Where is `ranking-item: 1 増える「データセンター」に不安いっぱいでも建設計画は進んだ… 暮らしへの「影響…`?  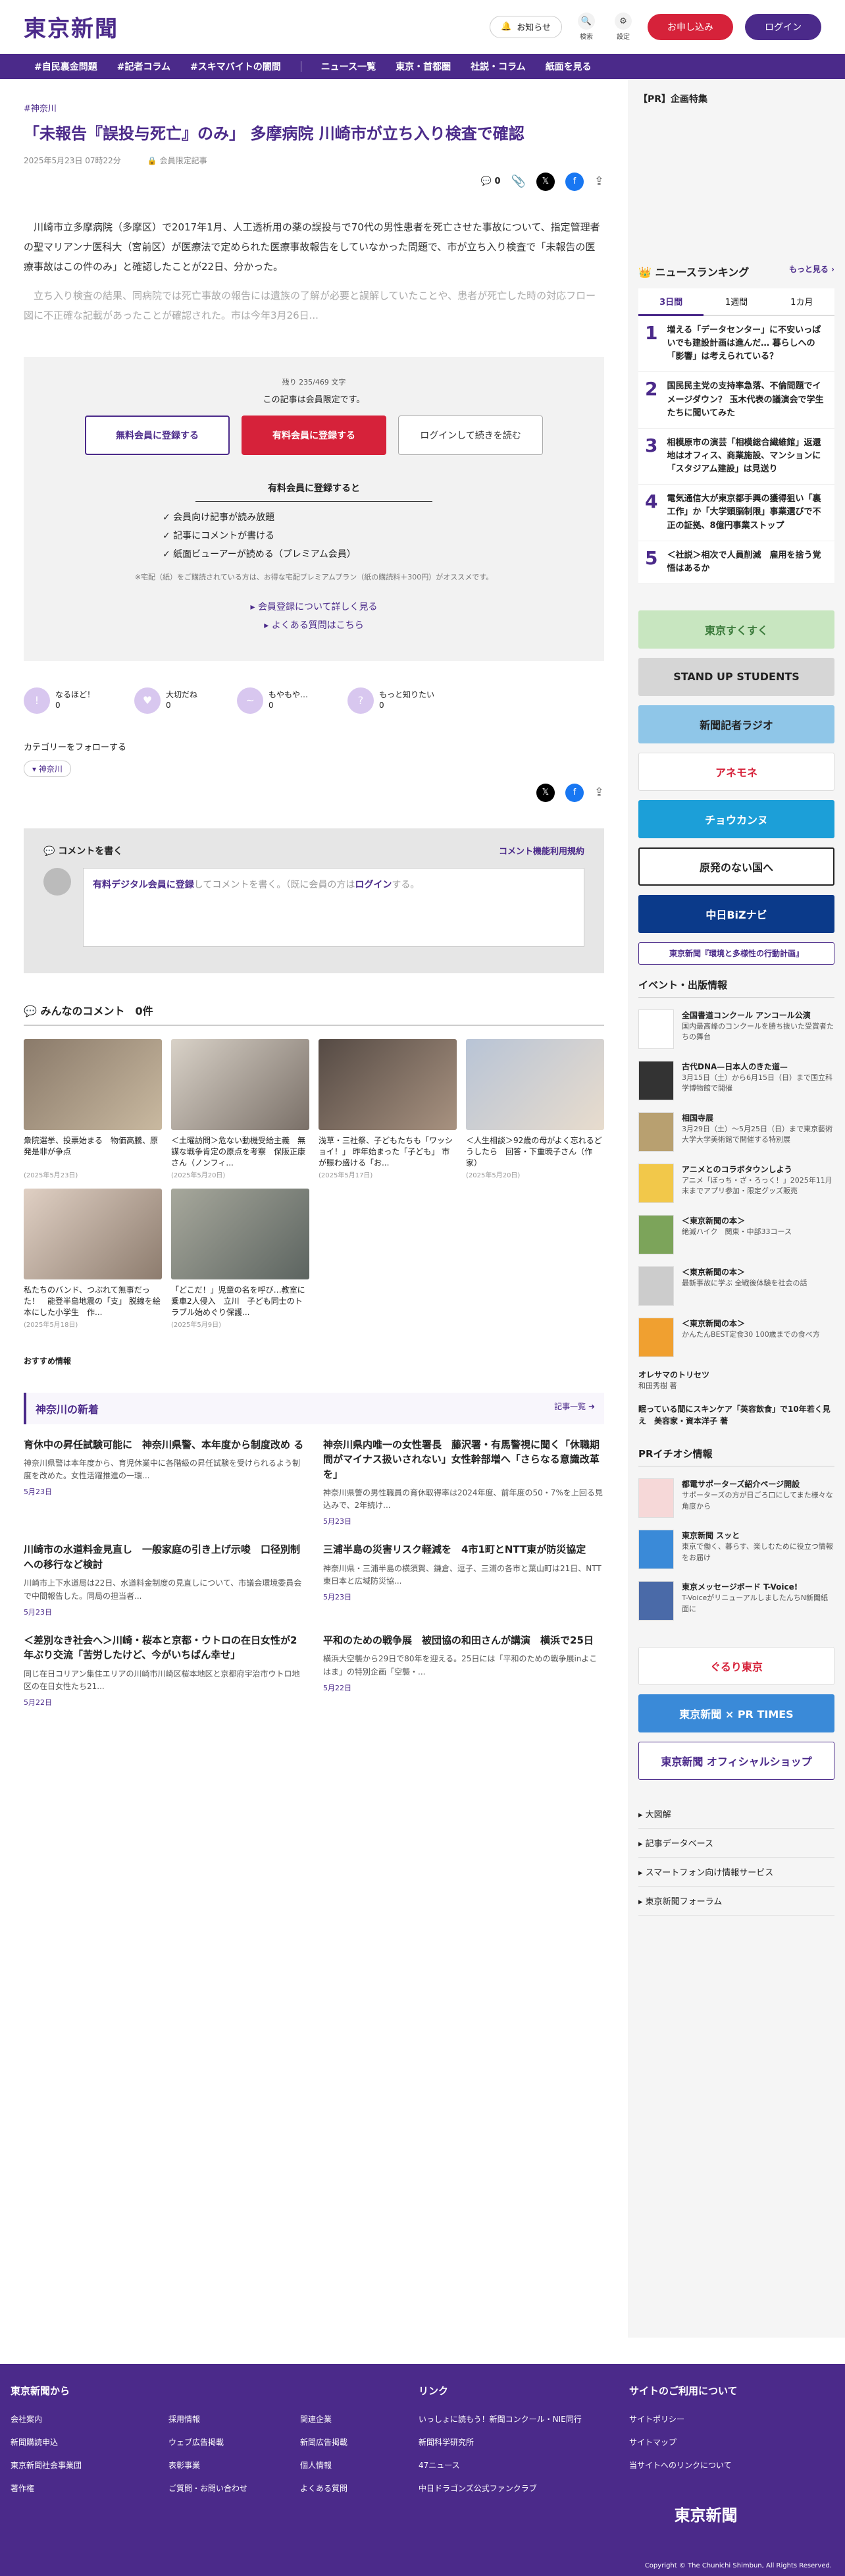
ranking-item: 1 増える「データセンター」に不安いっぱいでも建設計画は進んだ… 暮らしへの「影響… is located at coordinates (736, 344).